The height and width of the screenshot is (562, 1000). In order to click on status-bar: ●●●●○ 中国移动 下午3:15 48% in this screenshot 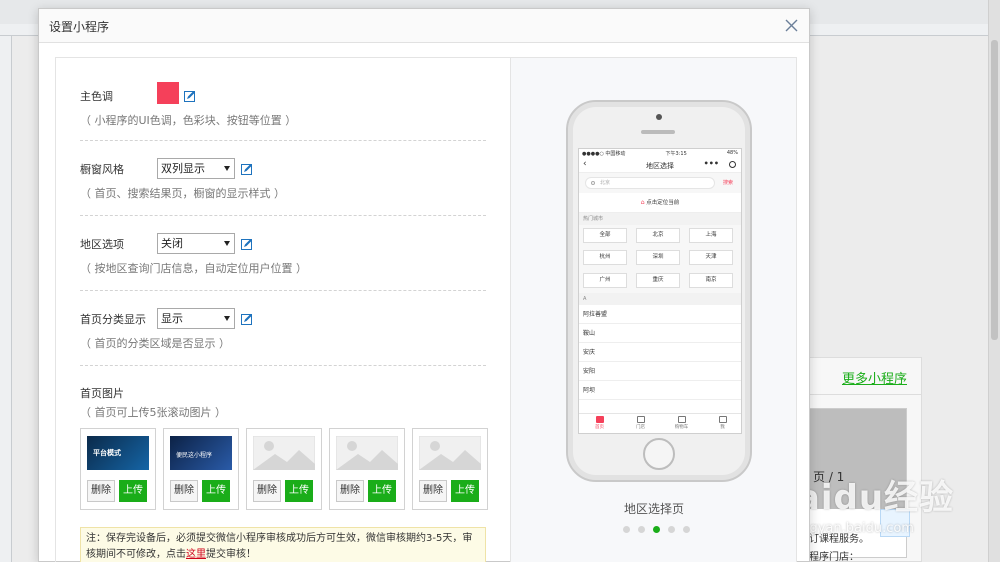, I will do `click(660, 153)`.